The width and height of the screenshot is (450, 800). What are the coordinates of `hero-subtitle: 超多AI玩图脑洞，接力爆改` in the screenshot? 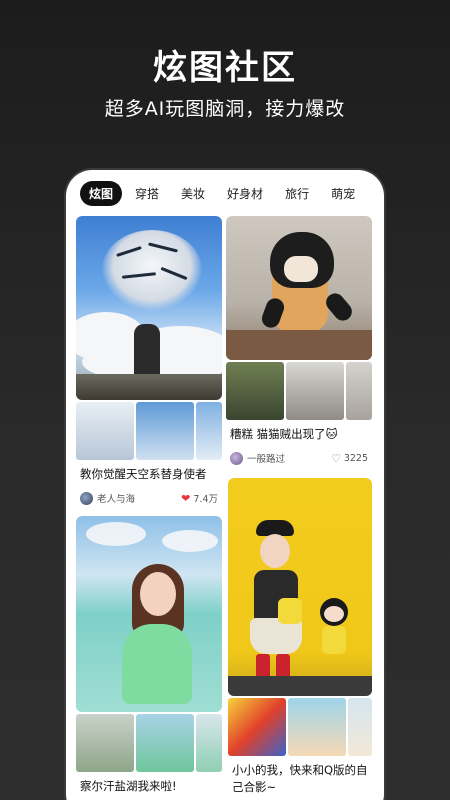 It's located at (225, 109).